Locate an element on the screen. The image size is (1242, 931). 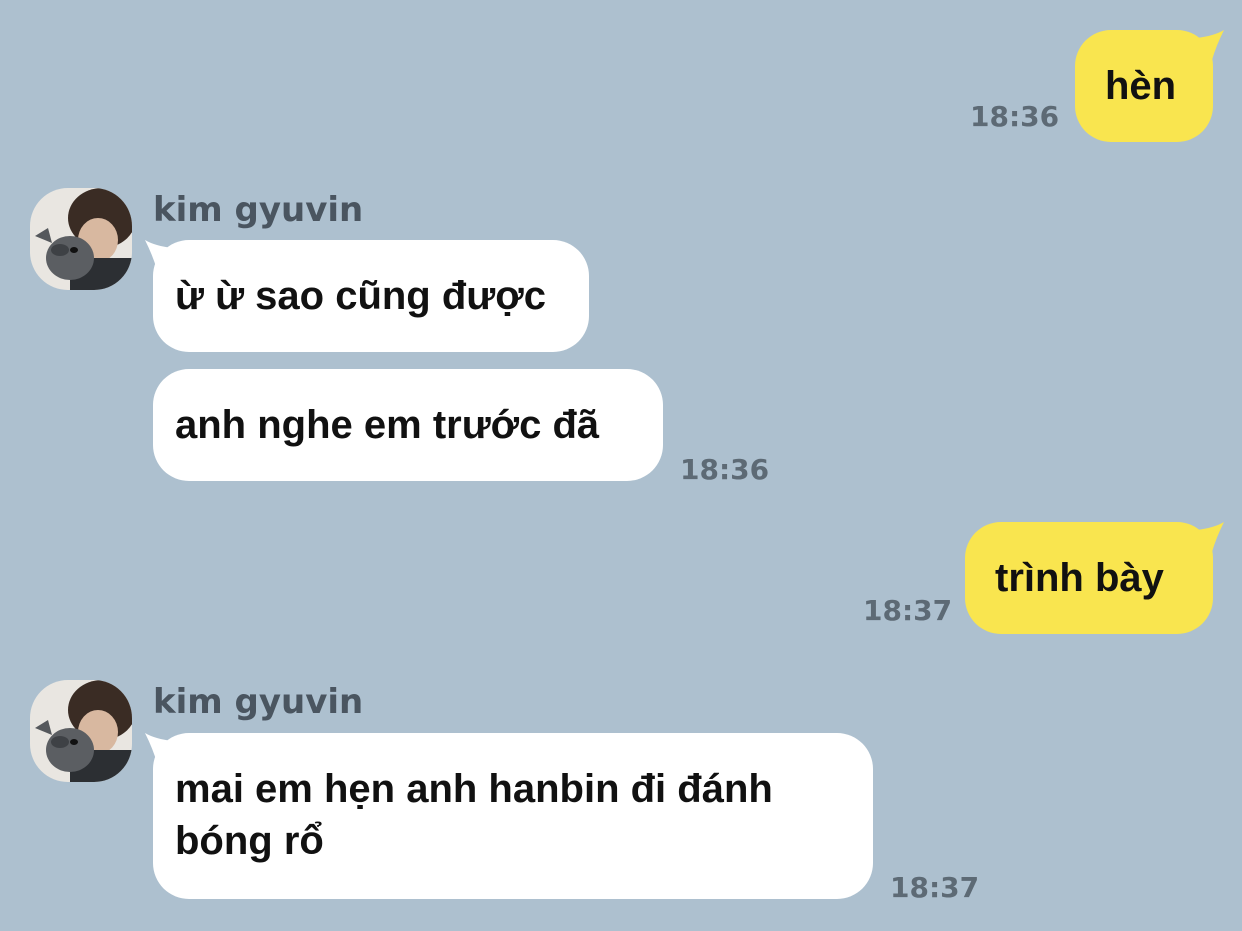
message-text: mai em hẹn anh hanbin đi đánh bóng rổ is located at coordinates (474, 815).